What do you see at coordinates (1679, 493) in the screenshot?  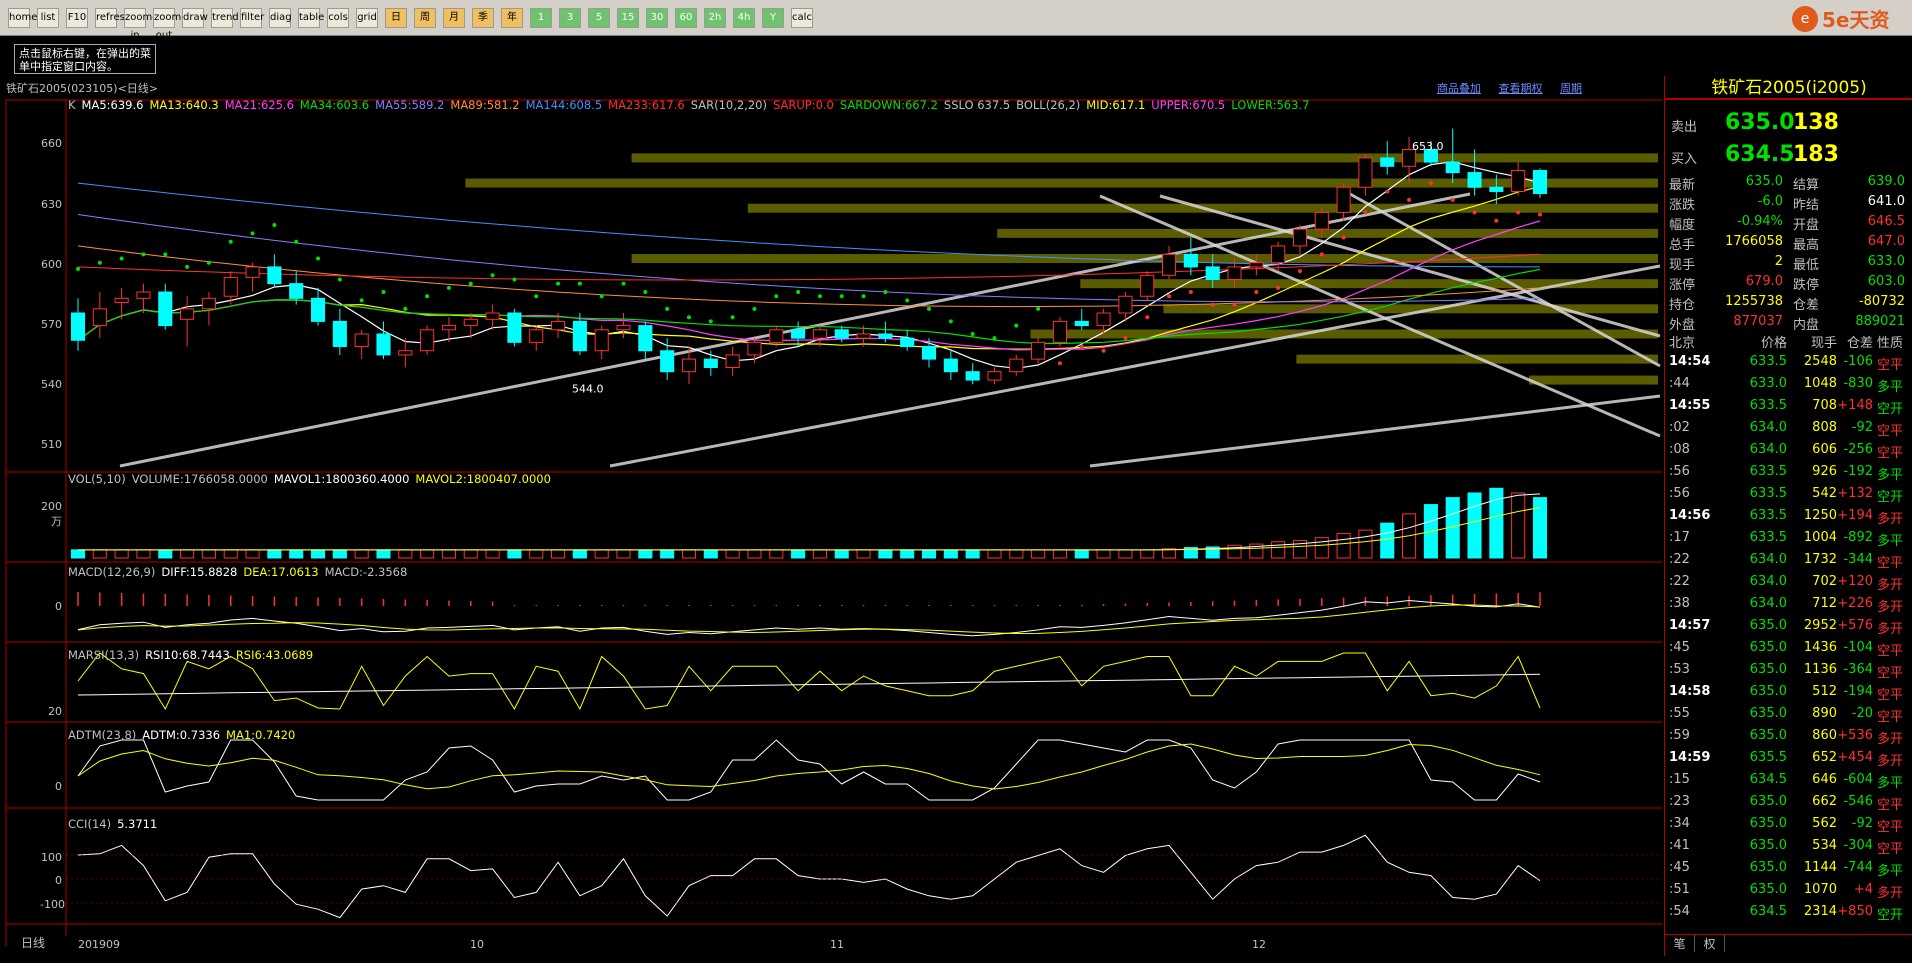 I see `tick-time: :56` at bounding box center [1679, 493].